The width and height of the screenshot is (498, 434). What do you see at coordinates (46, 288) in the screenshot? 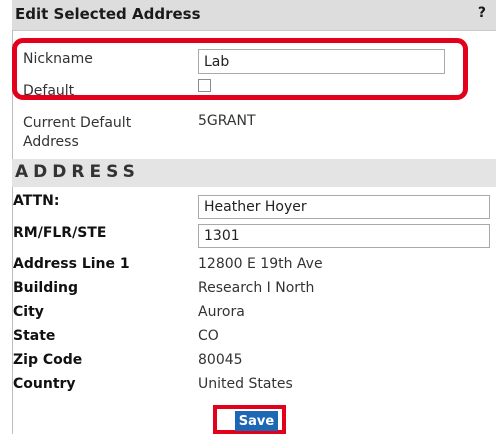
I see `building-label: Building` at bounding box center [46, 288].